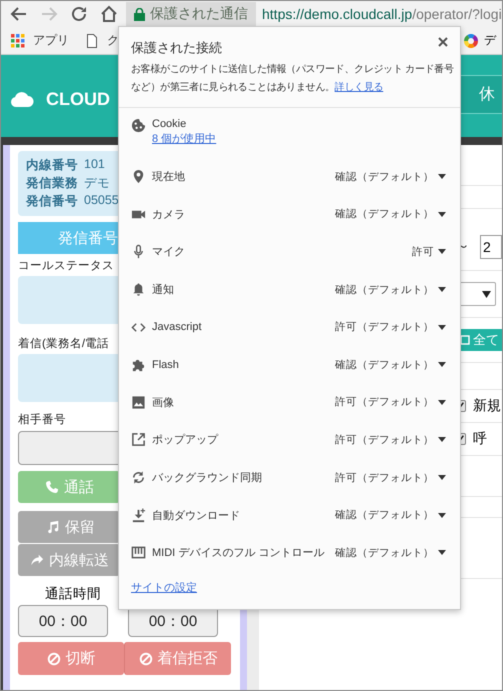 The height and width of the screenshot is (691, 503). Describe the element at coordinates (238, 553) in the screenshot. I see `permission-name: MIDI デバイスのフル コントロール` at that location.